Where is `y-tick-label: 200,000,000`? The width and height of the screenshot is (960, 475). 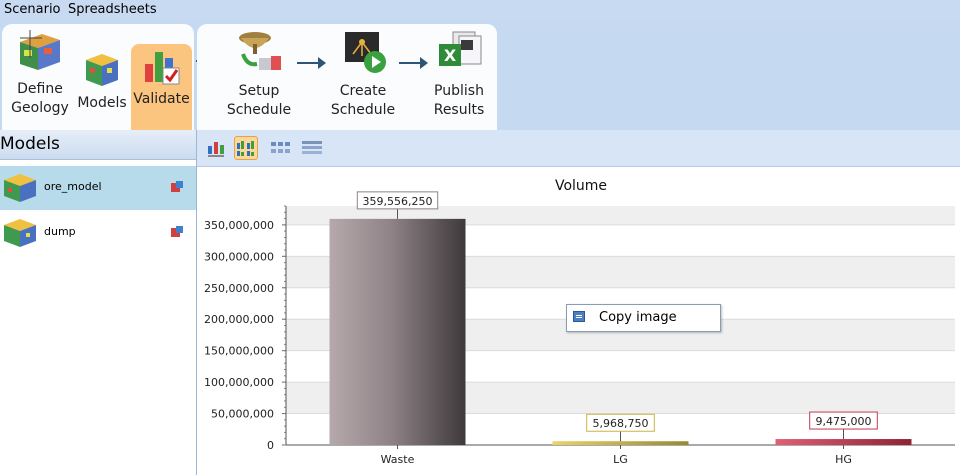 y-tick-label: 200,000,000 is located at coordinates (239, 319).